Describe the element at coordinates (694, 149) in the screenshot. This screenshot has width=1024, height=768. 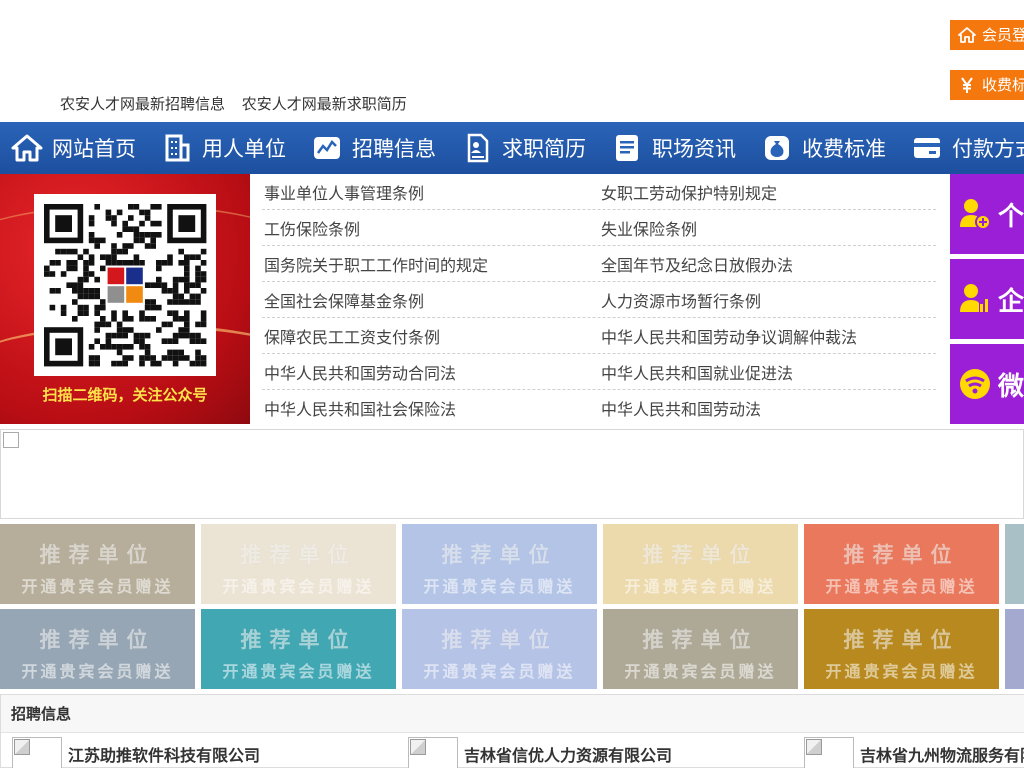
I see `nav-label: 职场资讯` at that location.